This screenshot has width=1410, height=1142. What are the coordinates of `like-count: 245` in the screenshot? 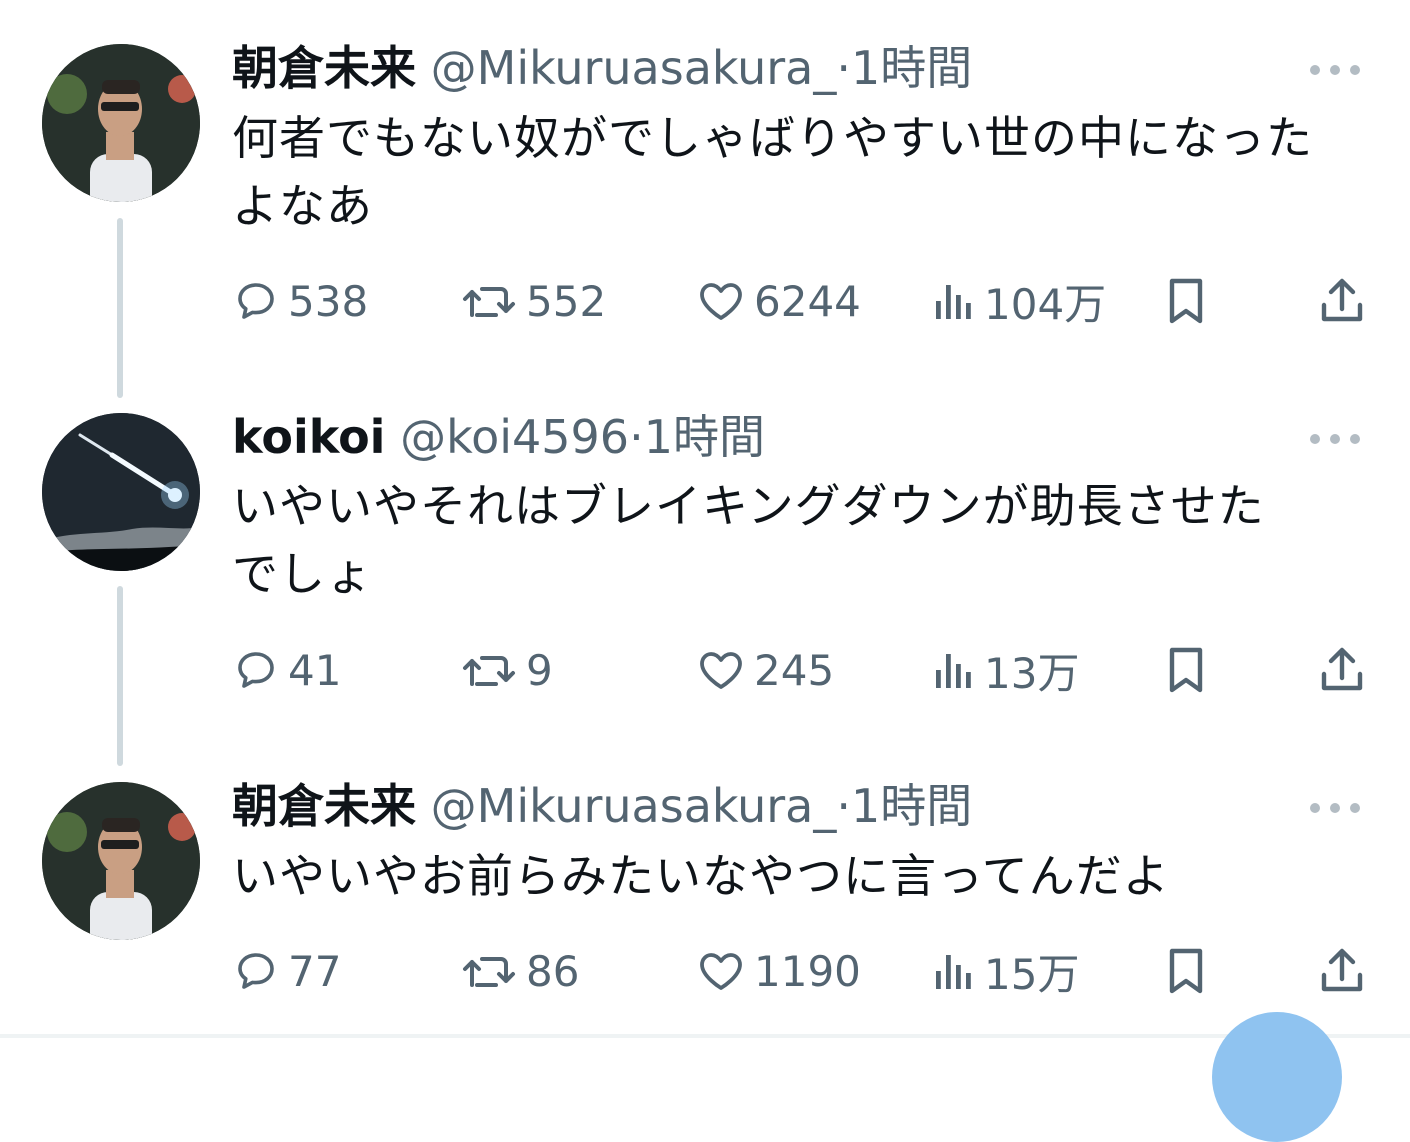 It's located at (794, 670).